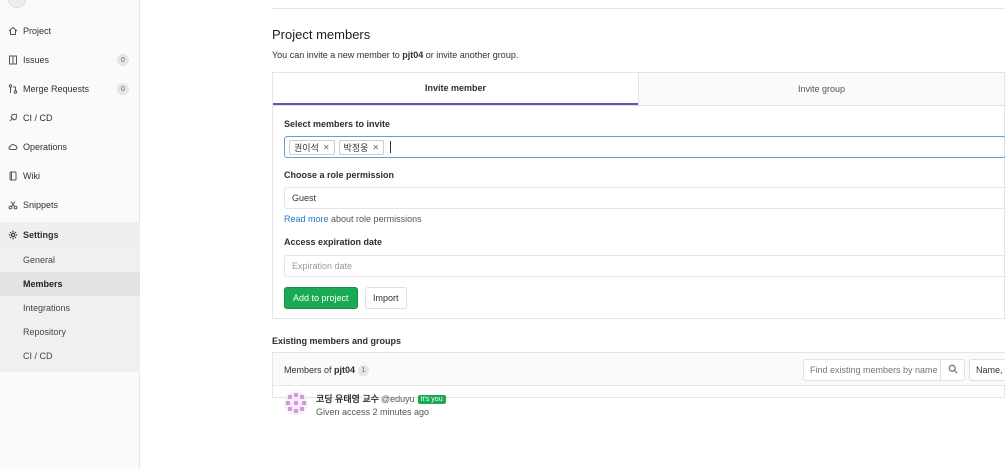  I want to click on sidebar-item-project: Project, so click(70, 31).